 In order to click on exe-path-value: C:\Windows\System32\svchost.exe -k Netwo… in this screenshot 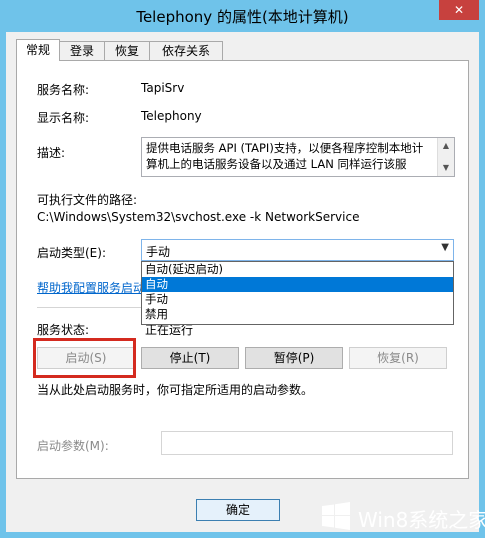, I will do `click(198, 217)`.